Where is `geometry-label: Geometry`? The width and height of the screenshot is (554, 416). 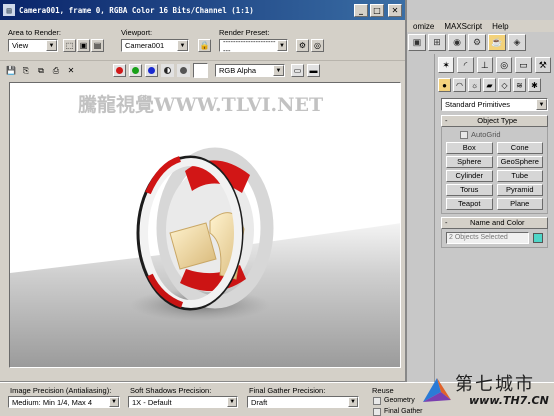
geometry-label: Geometry is located at coordinates (399, 400).